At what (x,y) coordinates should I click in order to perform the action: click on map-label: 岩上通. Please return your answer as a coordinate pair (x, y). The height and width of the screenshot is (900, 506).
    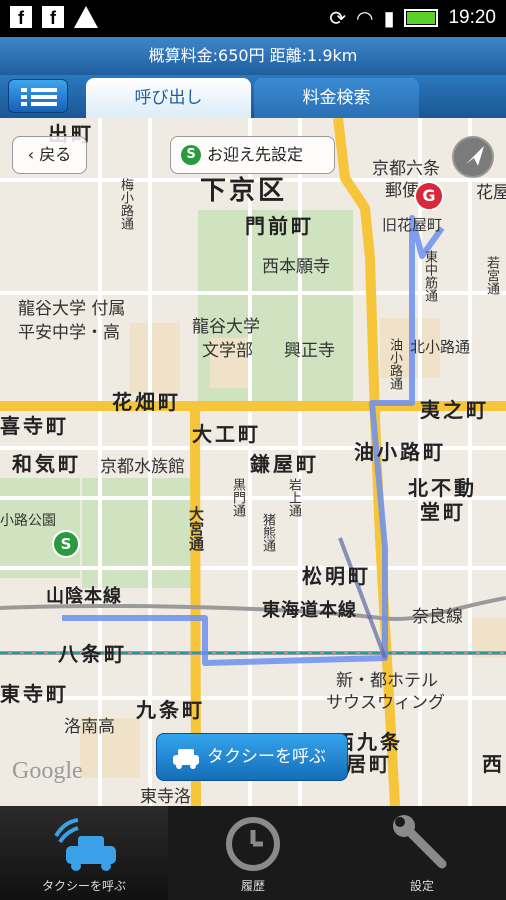
    Looking at the image, I should click on (293, 497).